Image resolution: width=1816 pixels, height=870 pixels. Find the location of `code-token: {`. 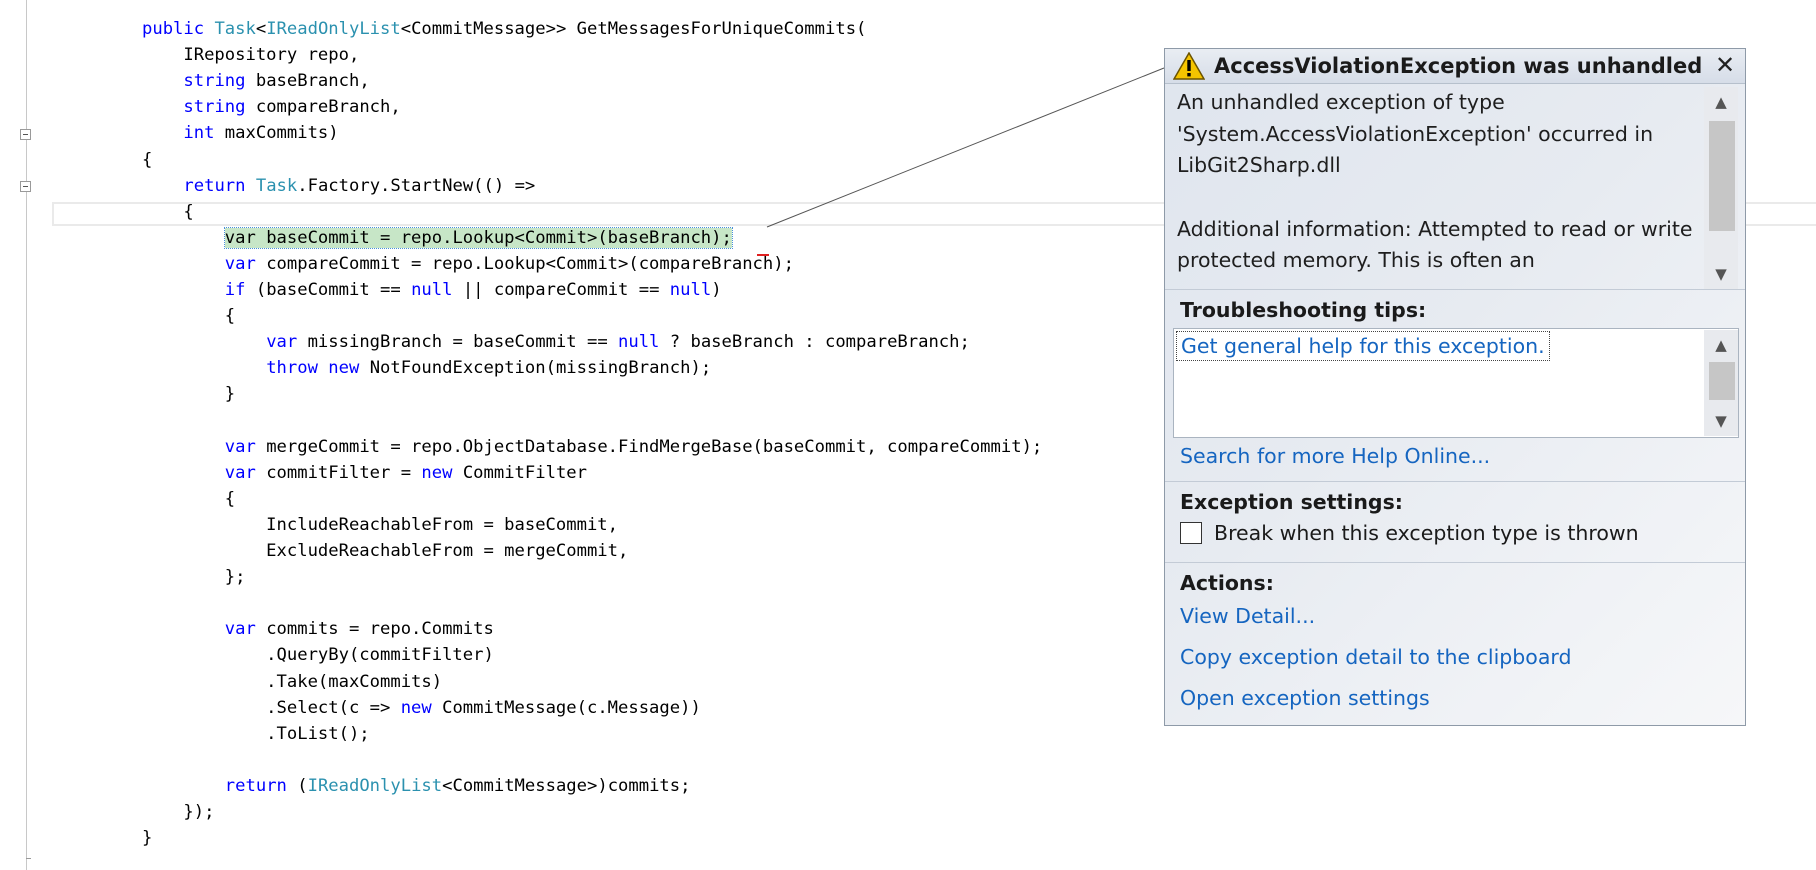

code-token: { is located at coordinates (189, 316).